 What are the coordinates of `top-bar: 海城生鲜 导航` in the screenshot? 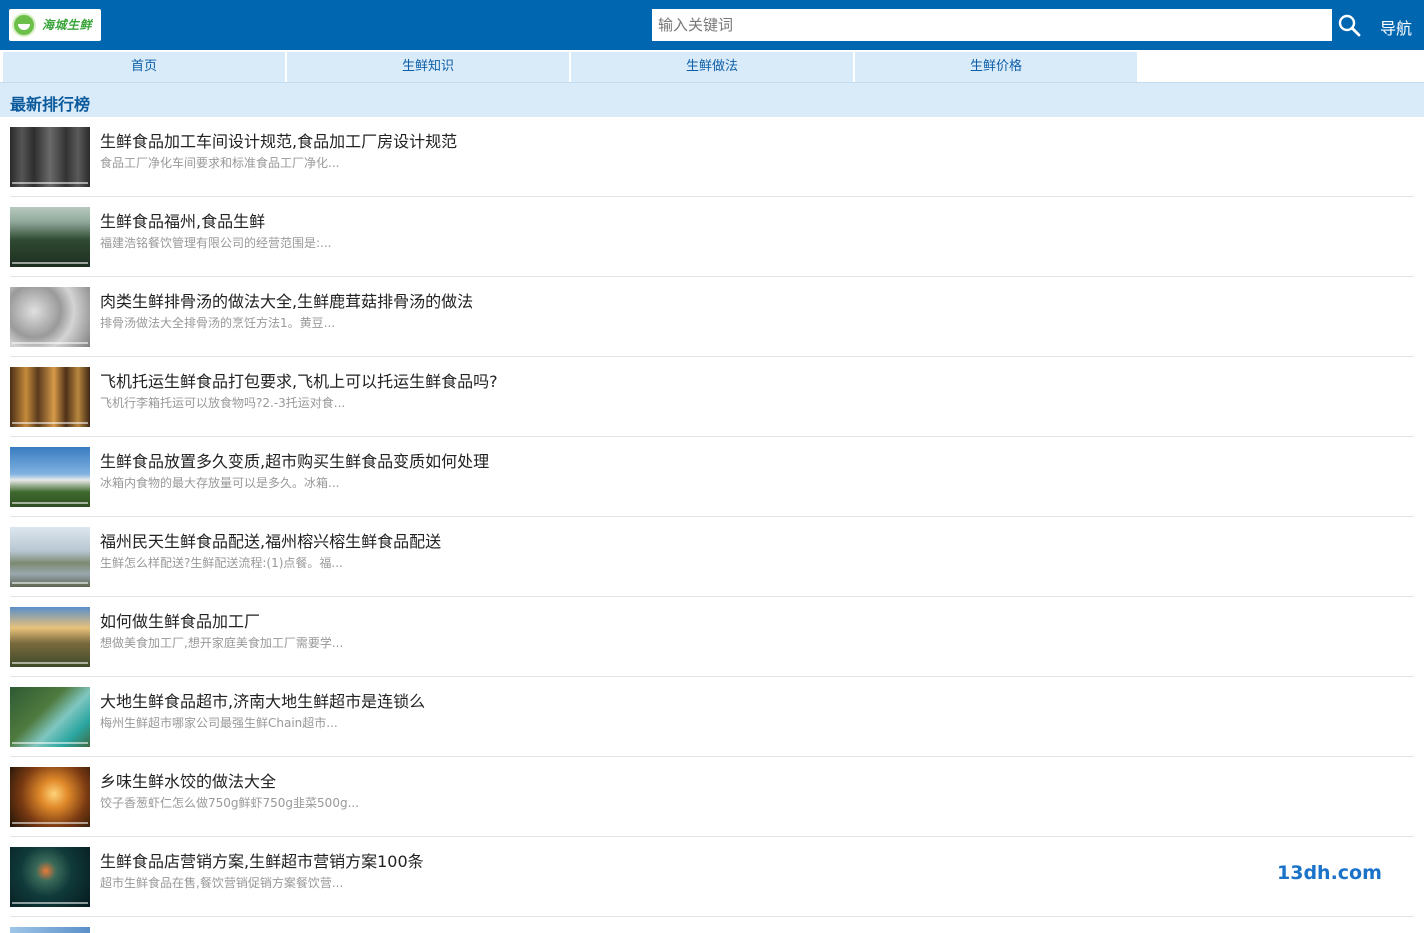 It's located at (712, 25).